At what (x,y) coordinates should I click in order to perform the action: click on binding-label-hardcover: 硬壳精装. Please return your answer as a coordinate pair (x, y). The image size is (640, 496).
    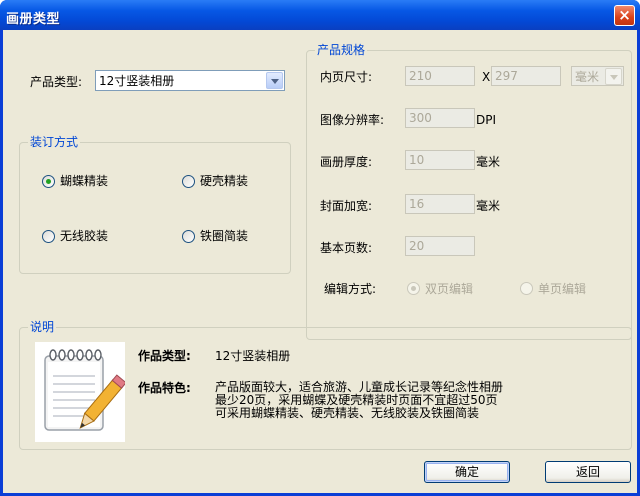
    Looking at the image, I should click on (224, 181).